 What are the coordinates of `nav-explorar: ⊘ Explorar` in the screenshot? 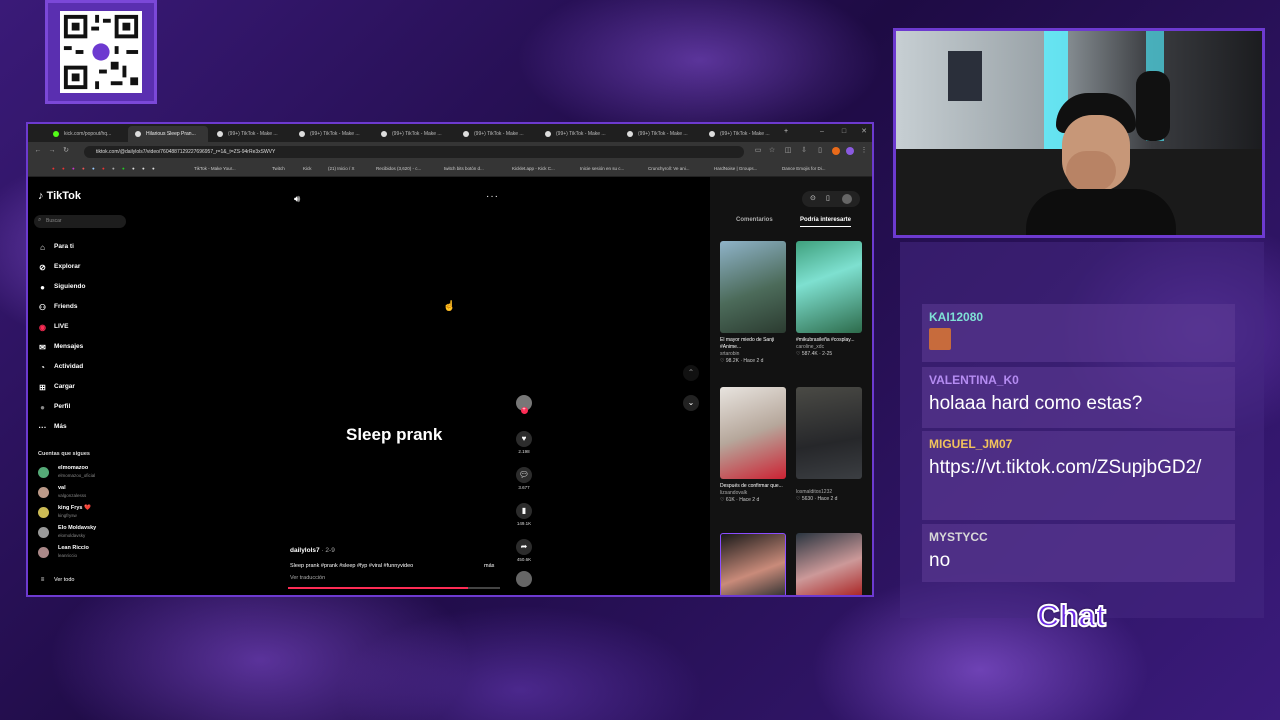 It's located at (59, 267).